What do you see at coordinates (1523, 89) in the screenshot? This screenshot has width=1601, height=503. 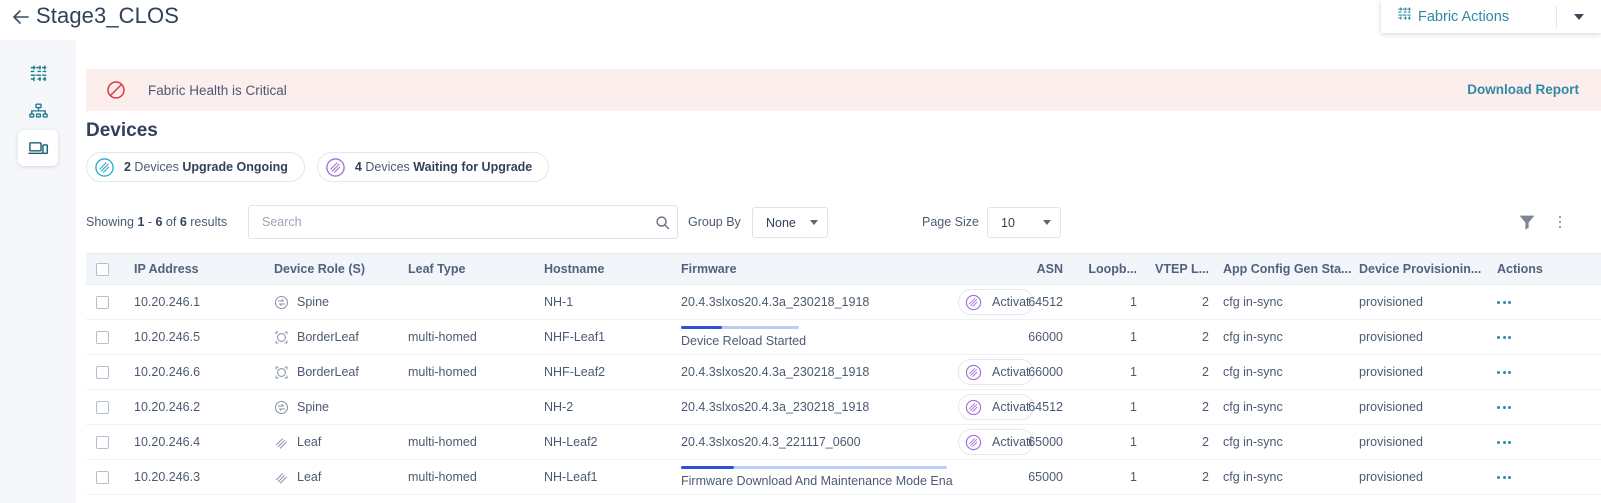 I see `download-report-link: Download Report` at bounding box center [1523, 89].